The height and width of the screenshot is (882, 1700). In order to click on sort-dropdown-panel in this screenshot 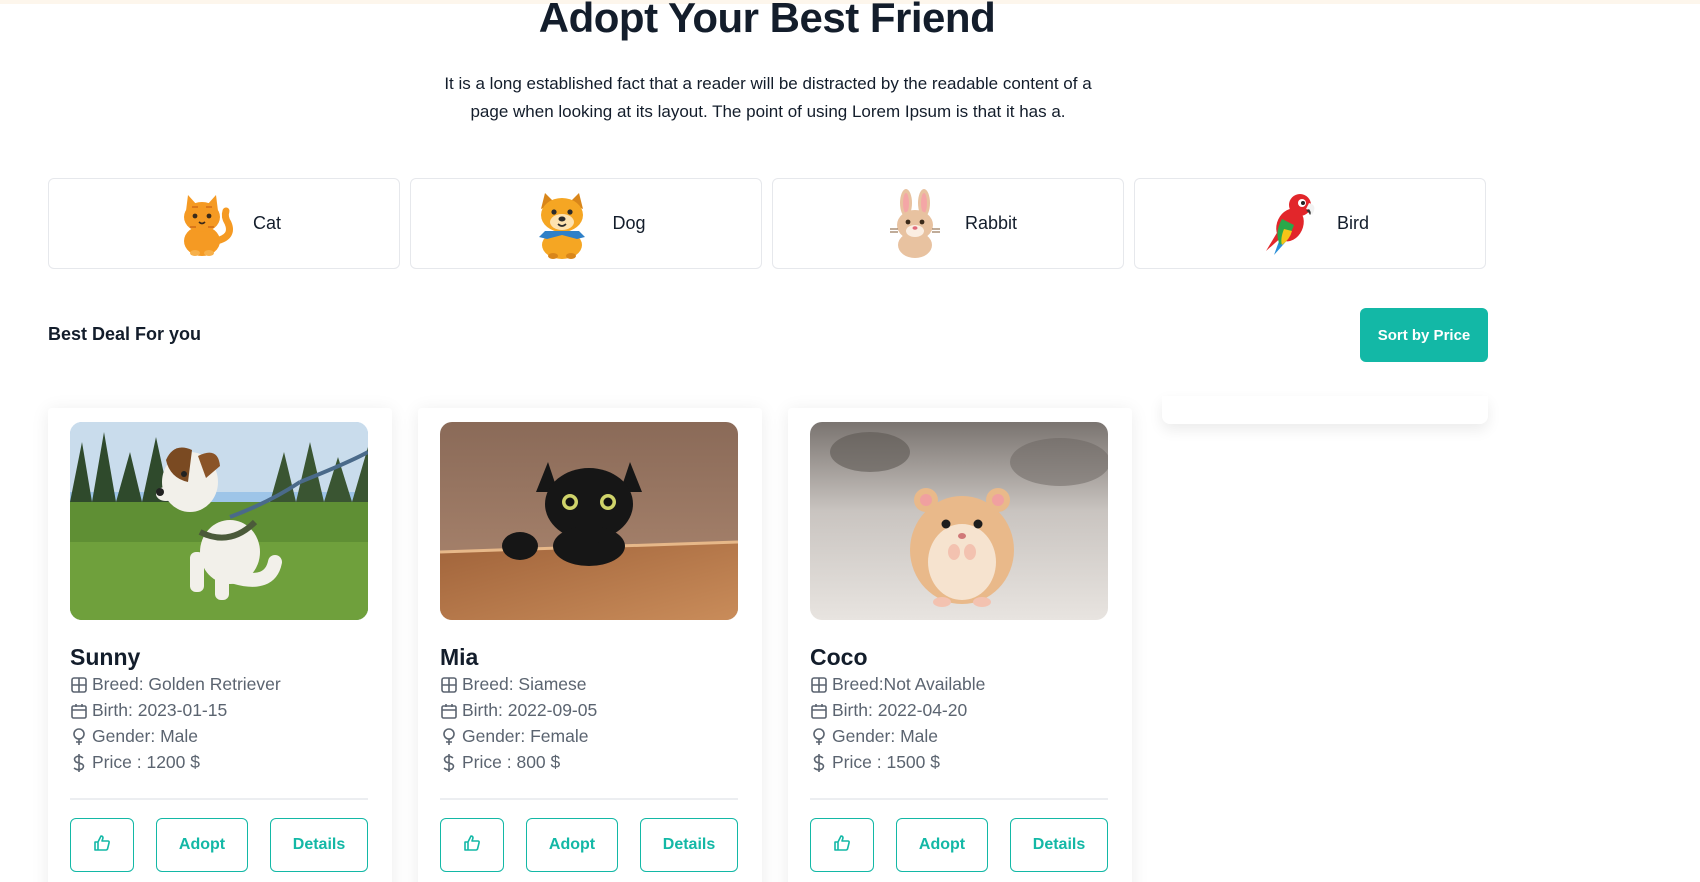, I will do `click(1325, 410)`.